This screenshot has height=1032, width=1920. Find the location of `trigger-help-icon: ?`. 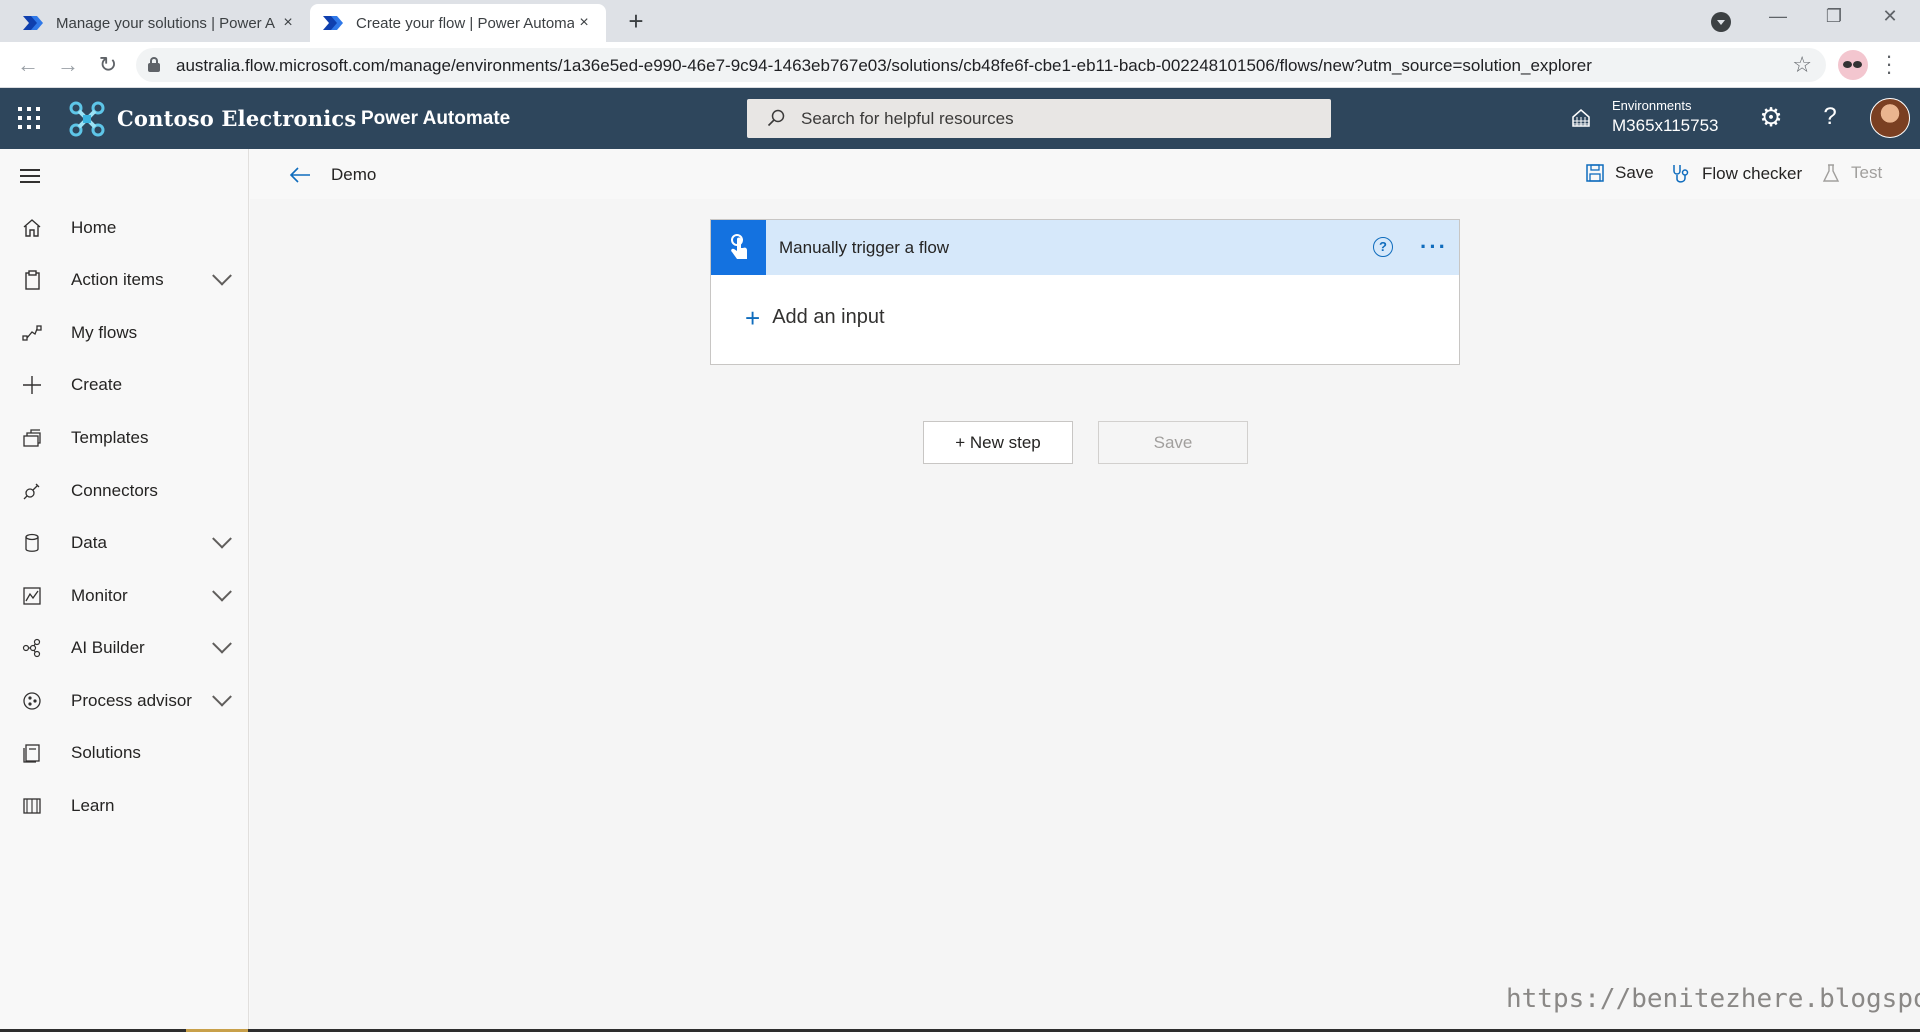

trigger-help-icon: ? is located at coordinates (1383, 247).